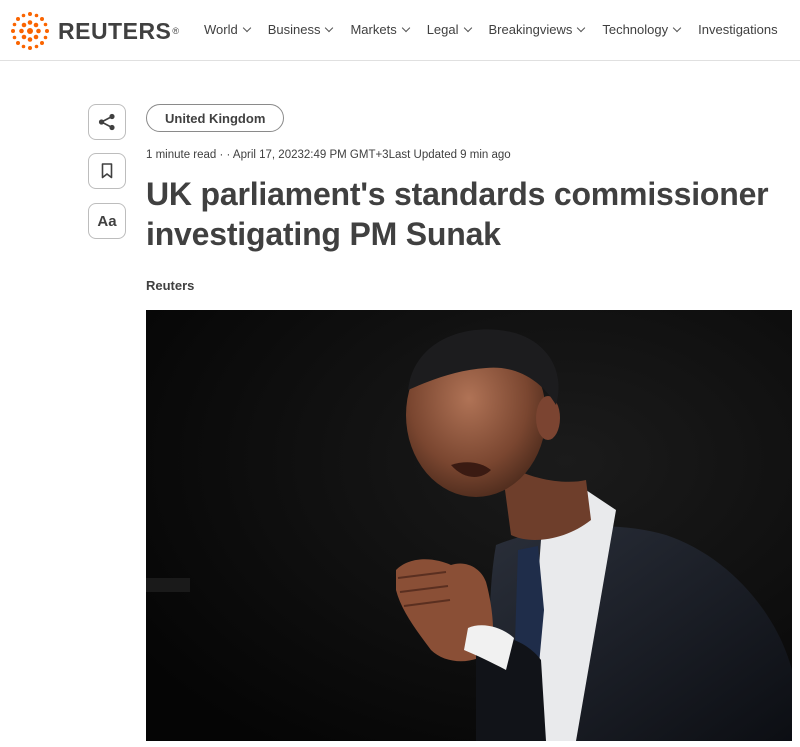 This screenshot has height=747, width=800. I want to click on brand-name: REUTERS, so click(115, 30).